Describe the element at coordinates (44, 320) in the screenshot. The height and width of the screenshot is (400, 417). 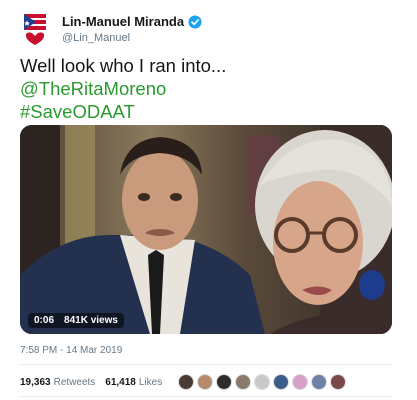
I see `video-duration: 0:06` at that location.